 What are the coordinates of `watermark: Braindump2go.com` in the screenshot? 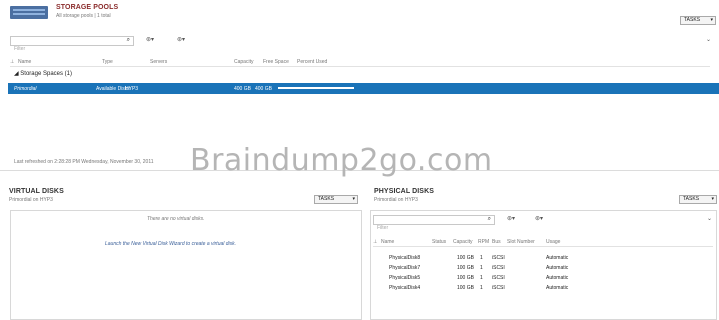 It's located at (341, 160).